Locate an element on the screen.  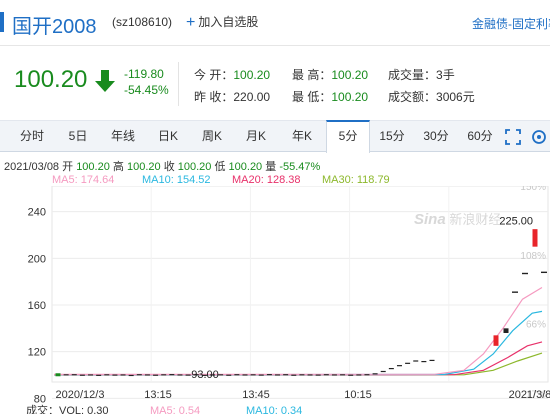
tab-yearline: 年线 is located at coordinates (123, 136).